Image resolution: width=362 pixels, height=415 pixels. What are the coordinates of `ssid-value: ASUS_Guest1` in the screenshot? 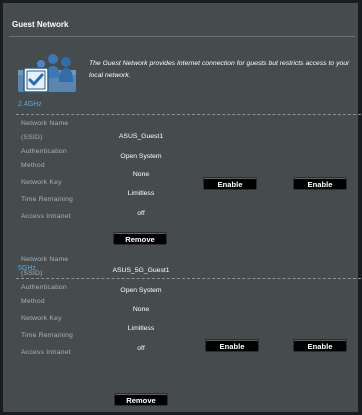 It's located at (141, 136).